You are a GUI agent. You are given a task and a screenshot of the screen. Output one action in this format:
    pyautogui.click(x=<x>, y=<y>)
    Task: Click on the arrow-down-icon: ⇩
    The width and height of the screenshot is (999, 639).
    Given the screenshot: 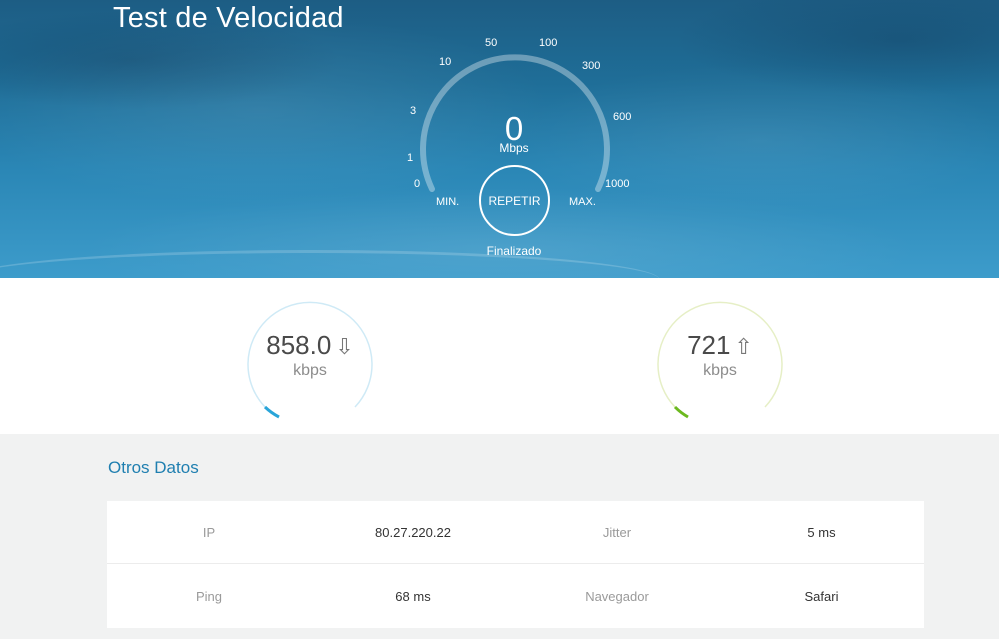 What is the action you would take?
    pyautogui.click(x=344, y=346)
    